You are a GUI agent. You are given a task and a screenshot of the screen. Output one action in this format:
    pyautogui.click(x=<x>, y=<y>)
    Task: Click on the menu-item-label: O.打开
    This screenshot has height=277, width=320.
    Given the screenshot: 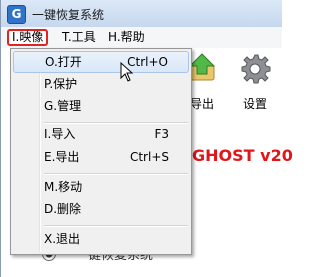 What is the action you would take?
    pyautogui.click(x=63, y=62)
    